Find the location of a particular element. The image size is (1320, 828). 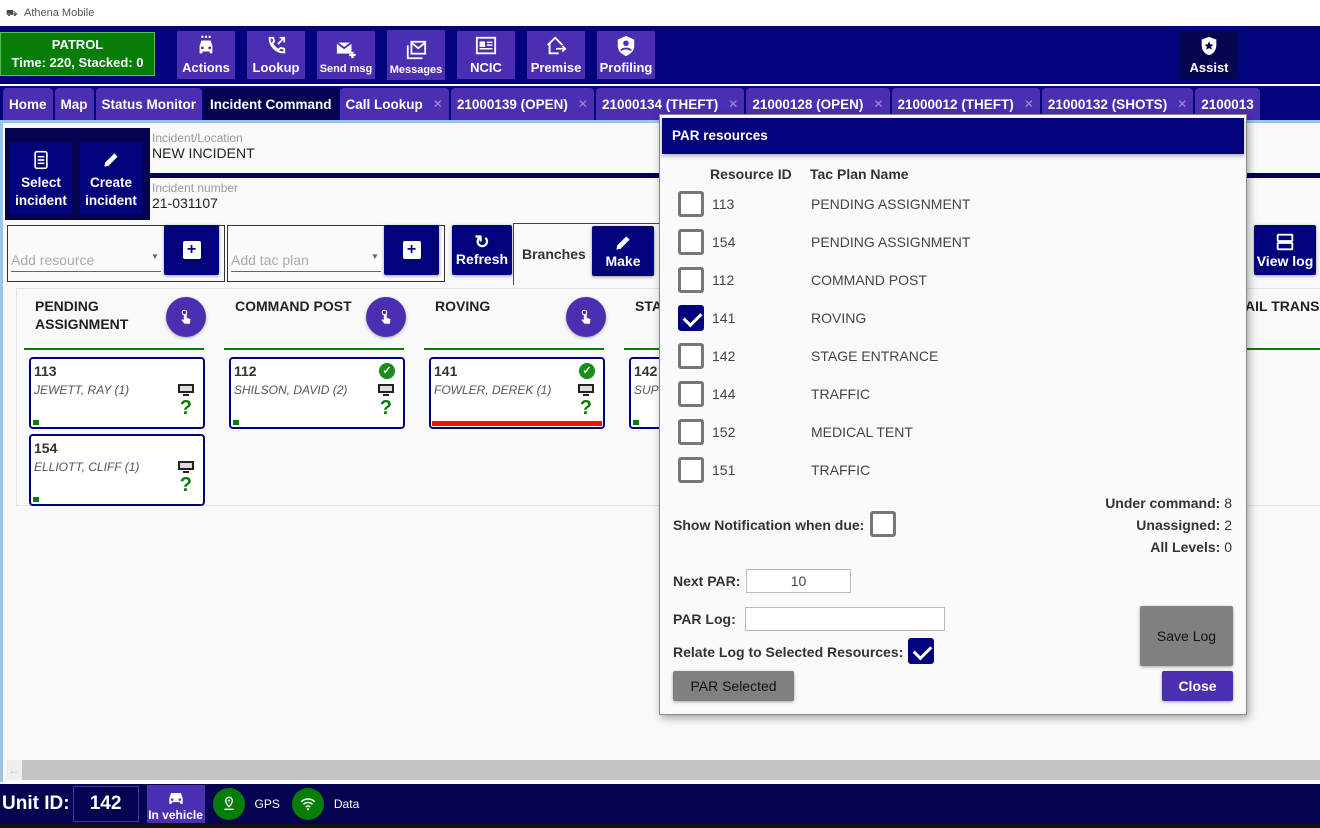

par-row: 142 STAGE ENTRANCE is located at coordinates (928, 356).